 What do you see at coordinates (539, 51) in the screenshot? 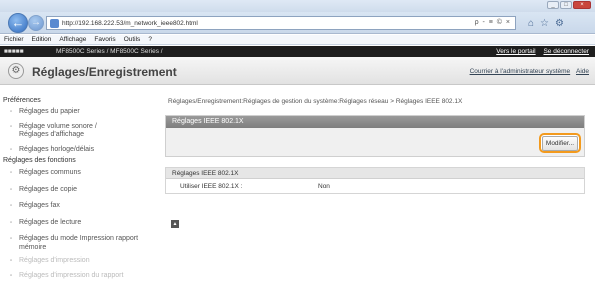
I see `header-links: Vers le portail Se déconnecter` at bounding box center [539, 51].